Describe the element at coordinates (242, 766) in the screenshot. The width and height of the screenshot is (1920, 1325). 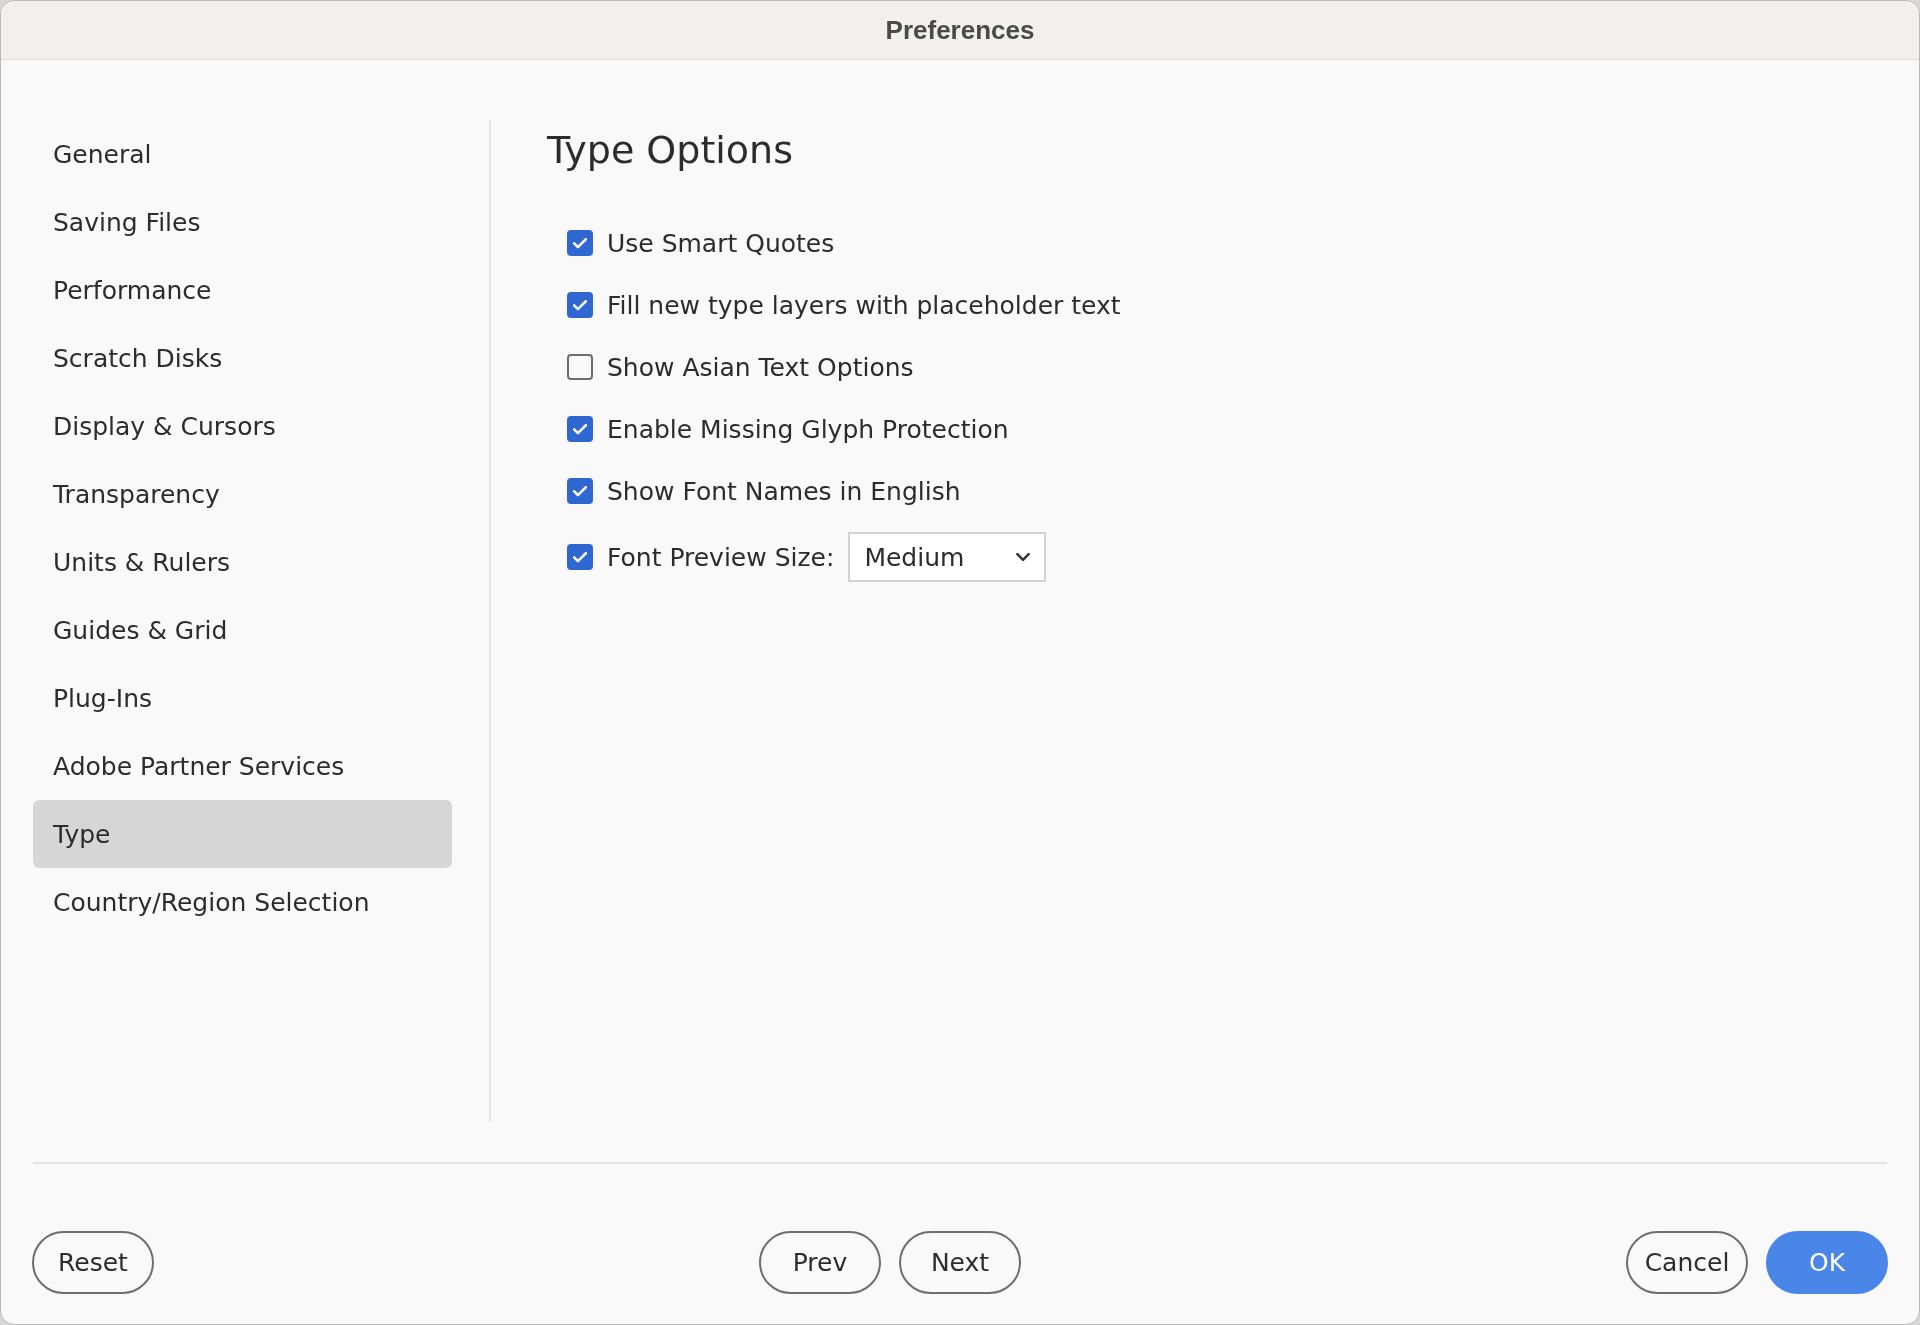
I see `sidebar-item: Adobe Partner Services` at that location.